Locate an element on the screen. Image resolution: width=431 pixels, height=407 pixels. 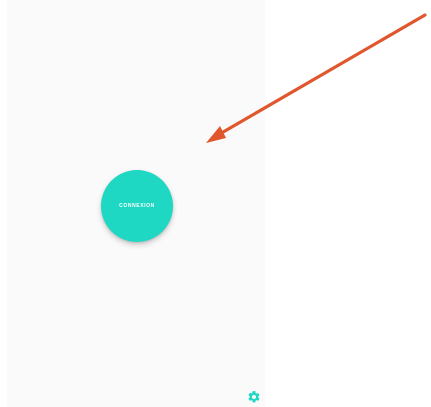
connect-button: CONNEXION is located at coordinates (137, 206).